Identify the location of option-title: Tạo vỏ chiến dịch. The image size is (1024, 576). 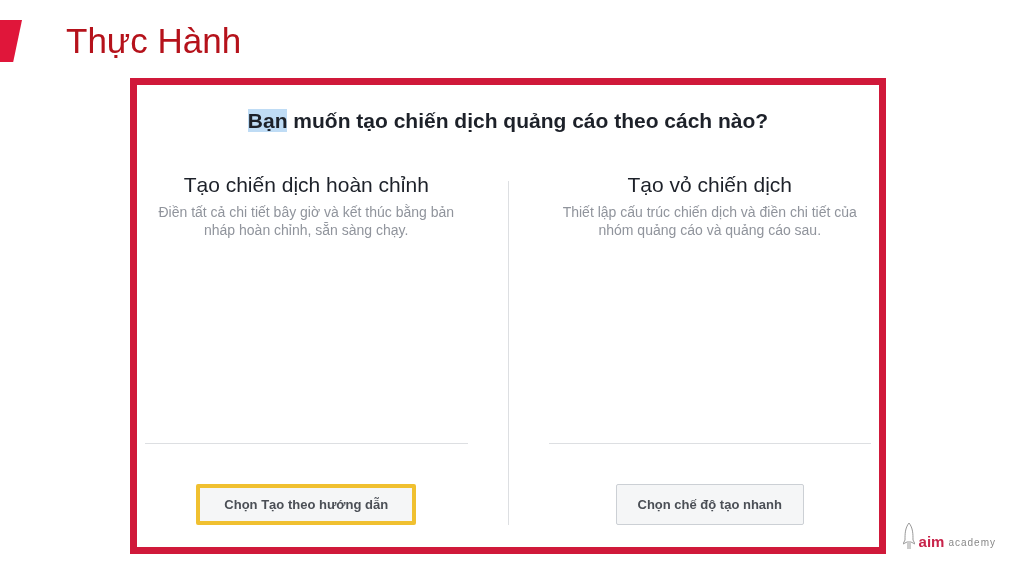
(710, 185).